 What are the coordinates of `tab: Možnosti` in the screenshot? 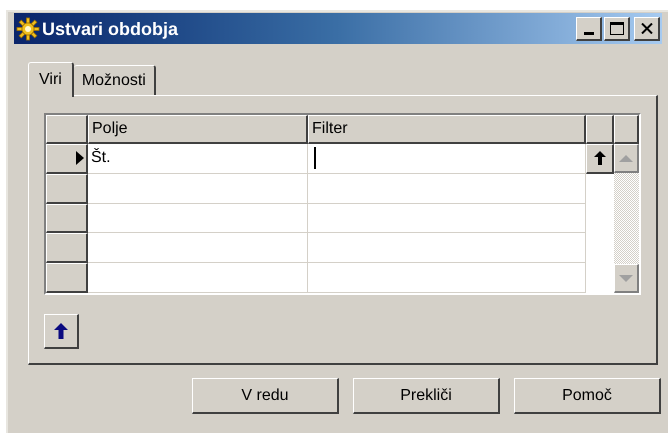 It's located at (115, 80).